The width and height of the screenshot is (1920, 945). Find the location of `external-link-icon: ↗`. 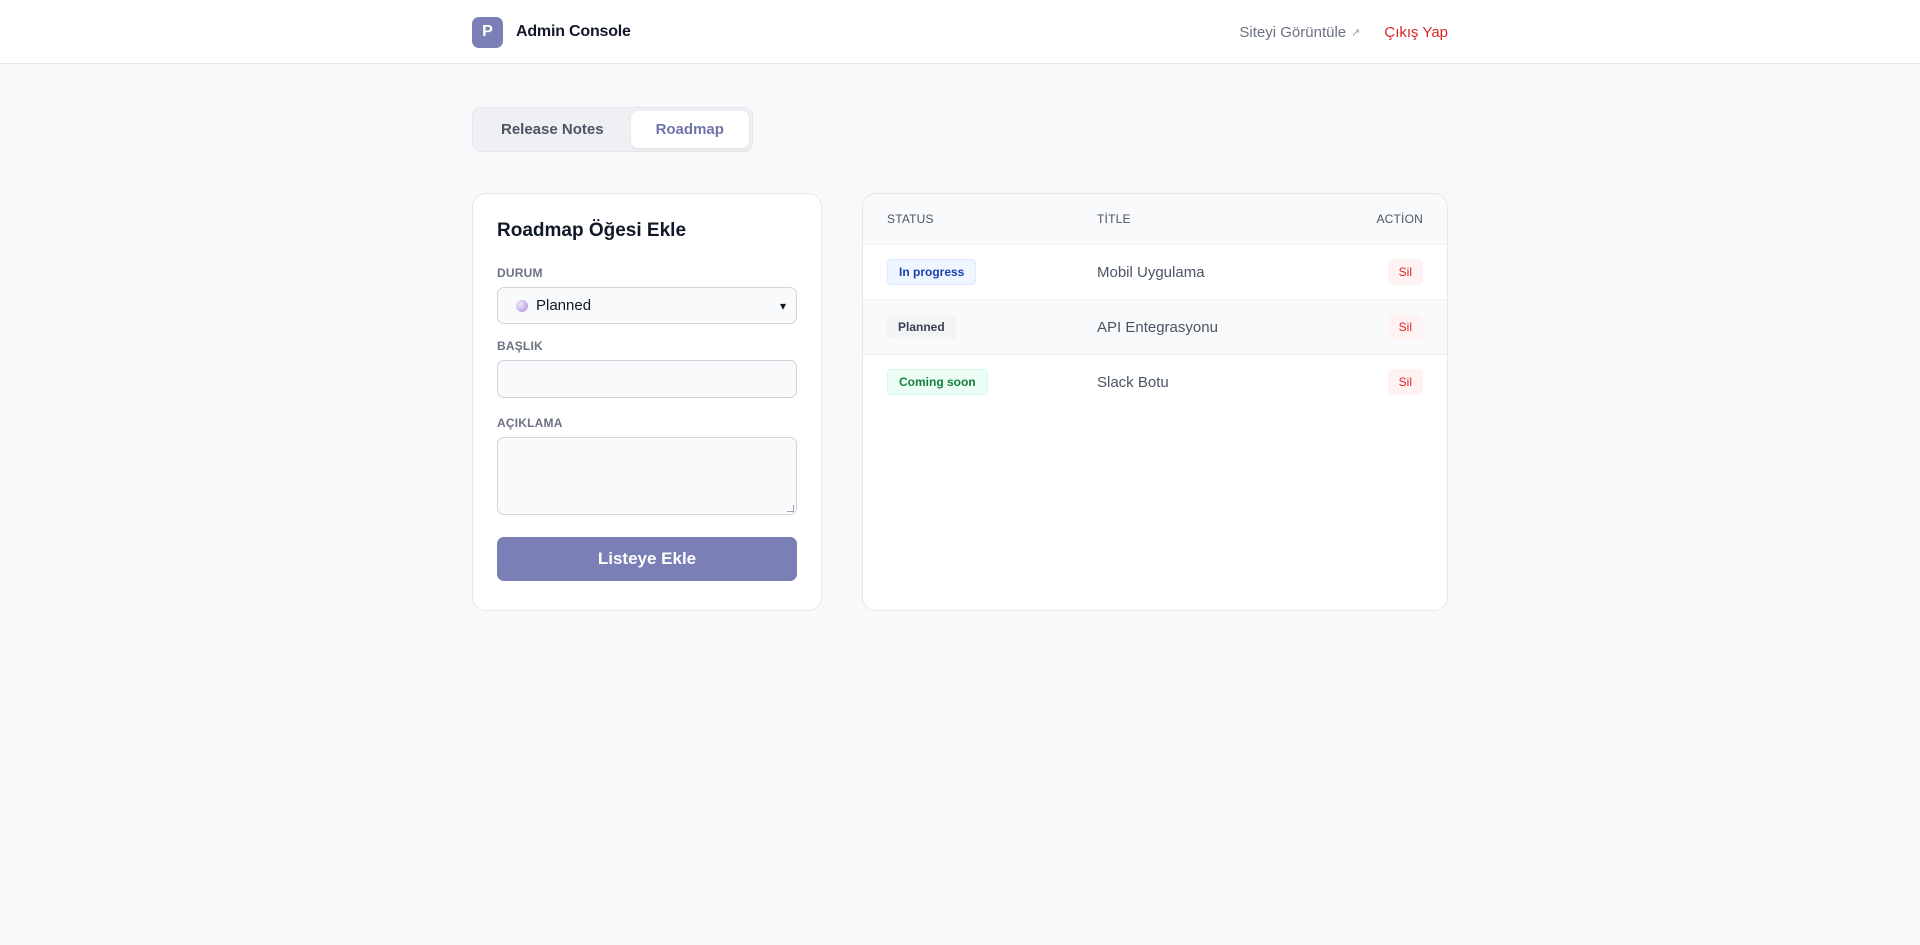

external-link-icon: ↗ is located at coordinates (1356, 32).